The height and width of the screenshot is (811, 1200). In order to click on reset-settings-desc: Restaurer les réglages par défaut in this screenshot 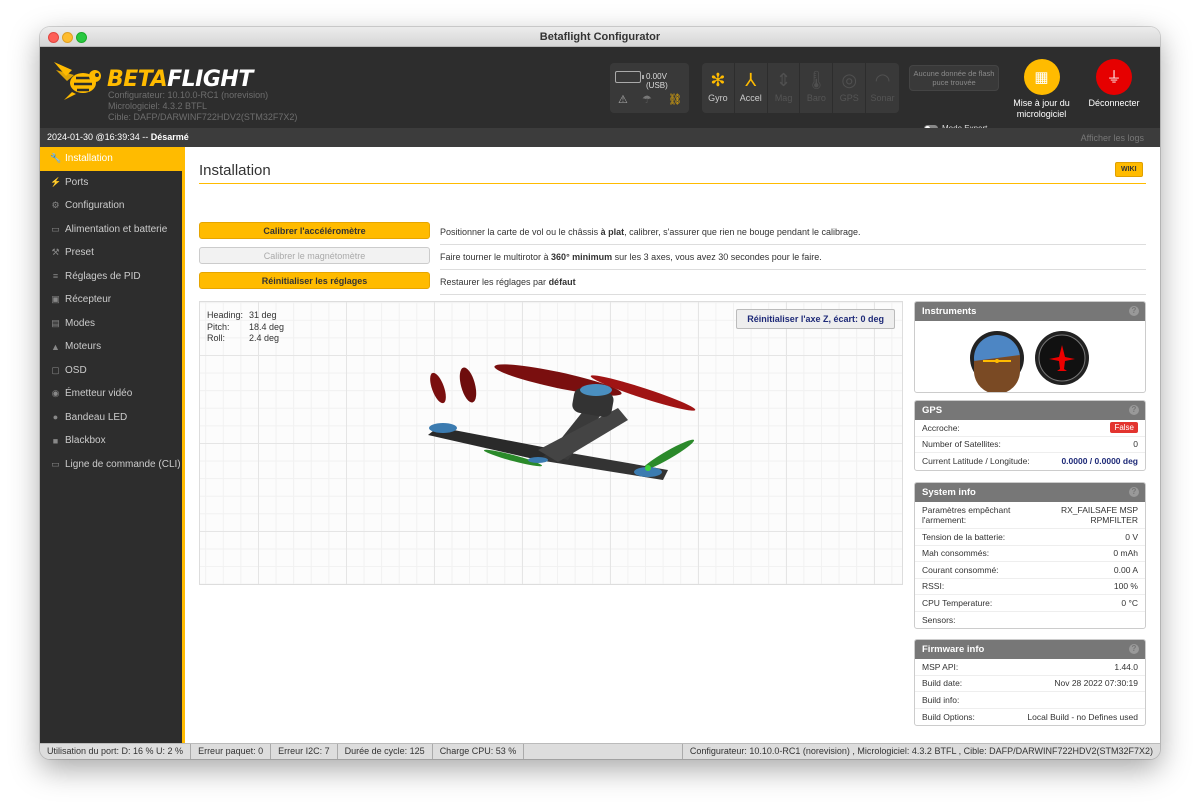, I will do `click(793, 283)`.